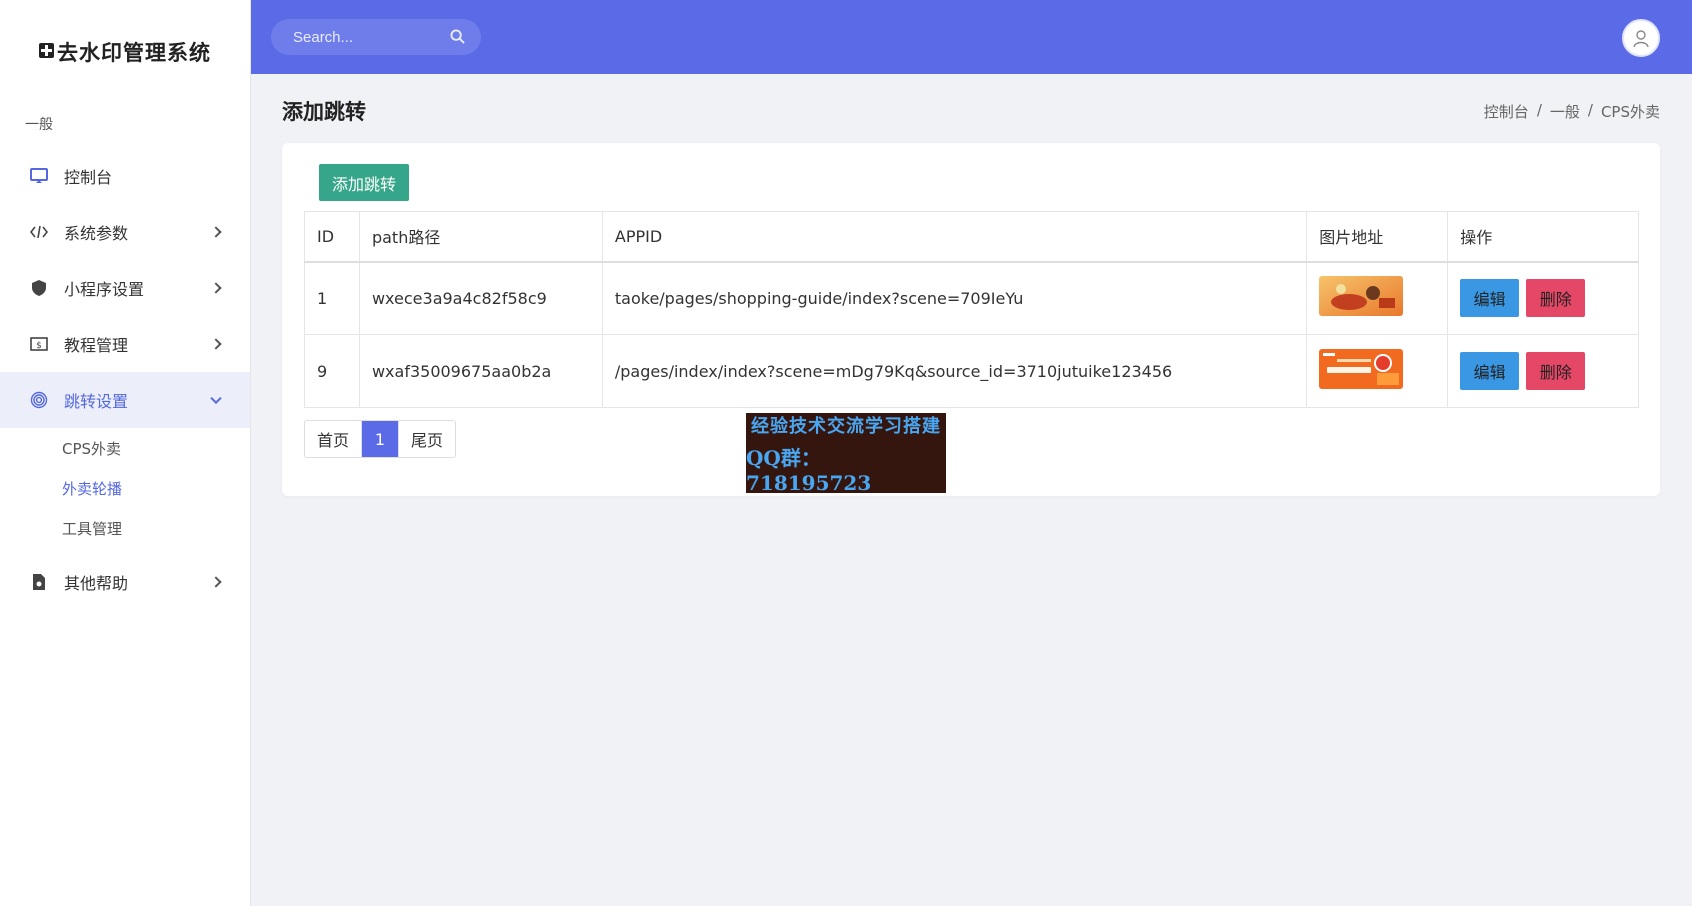  What do you see at coordinates (1377, 237) in the screenshot?
I see `column-header: 图片地址` at bounding box center [1377, 237].